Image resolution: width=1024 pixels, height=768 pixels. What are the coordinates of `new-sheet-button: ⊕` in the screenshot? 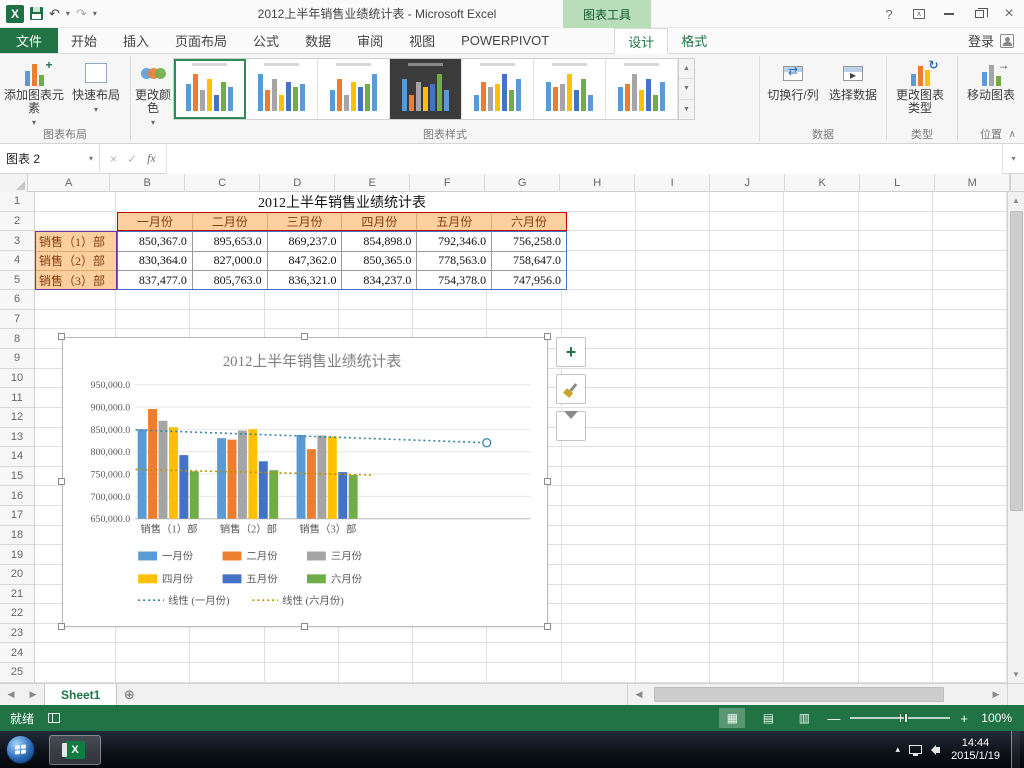 It's located at (129, 694).